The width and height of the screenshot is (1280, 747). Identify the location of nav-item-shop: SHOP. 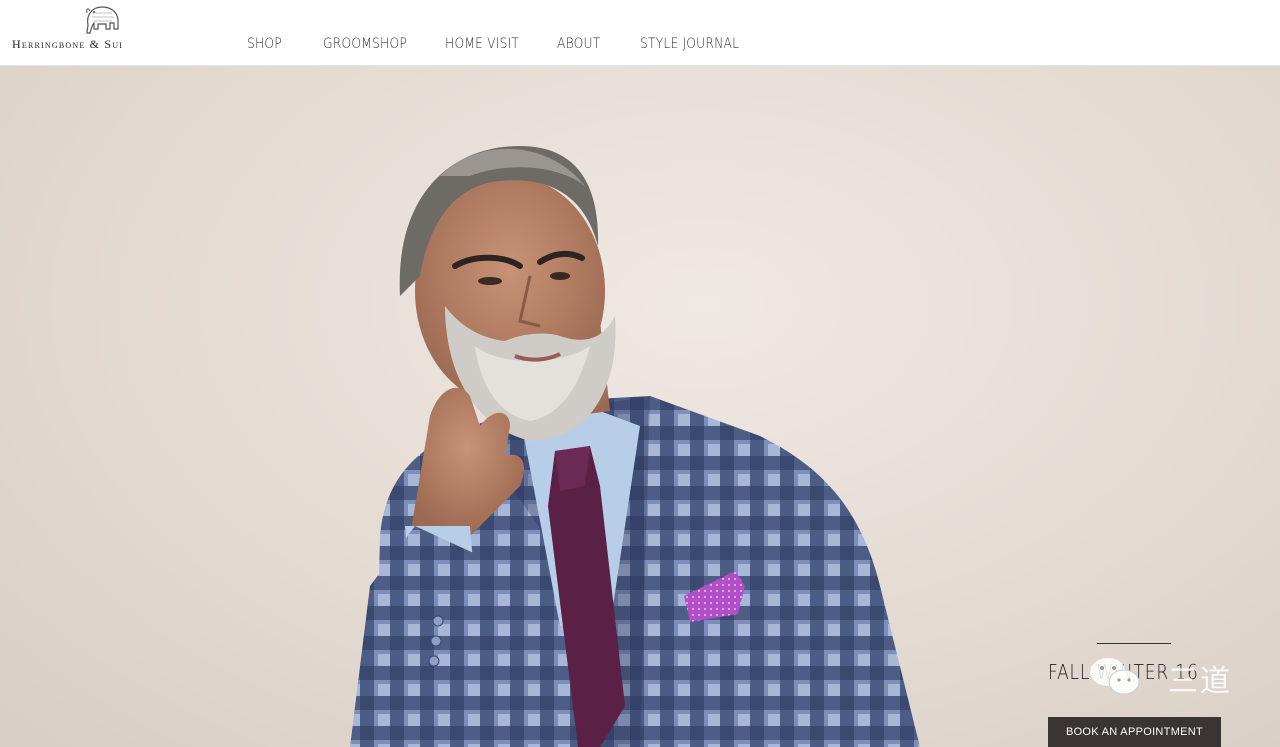
(264, 44).